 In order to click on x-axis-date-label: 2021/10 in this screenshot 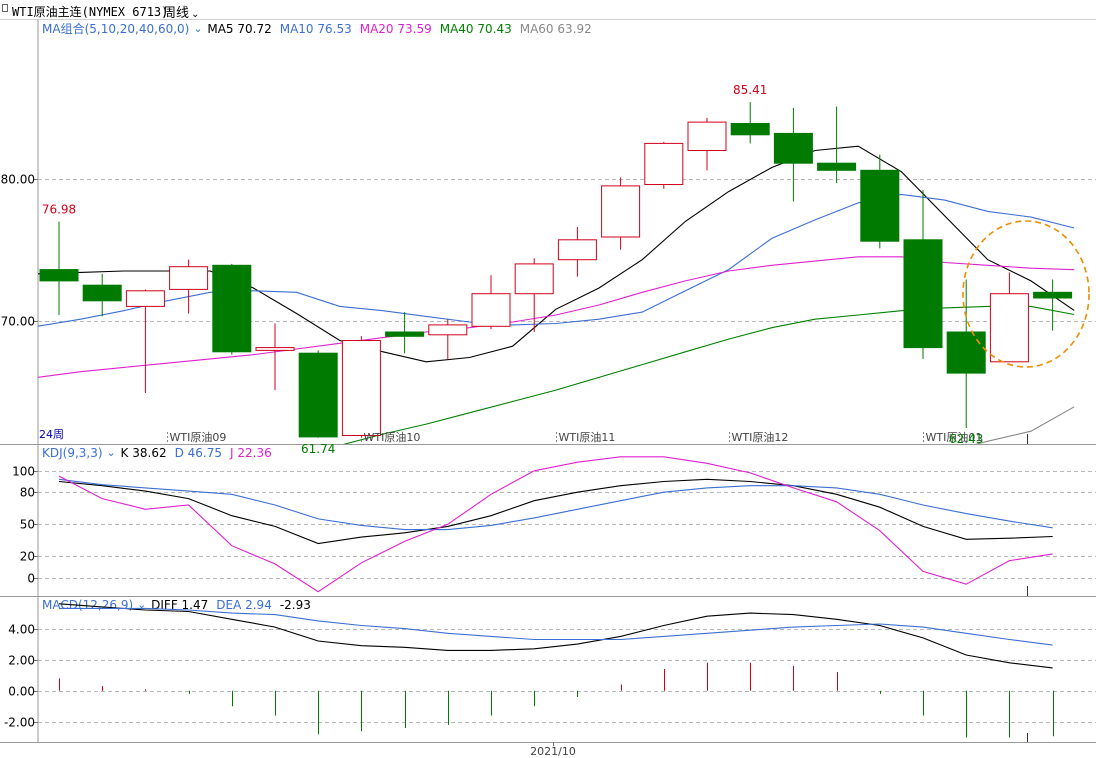, I will do `click(553, 751)`.